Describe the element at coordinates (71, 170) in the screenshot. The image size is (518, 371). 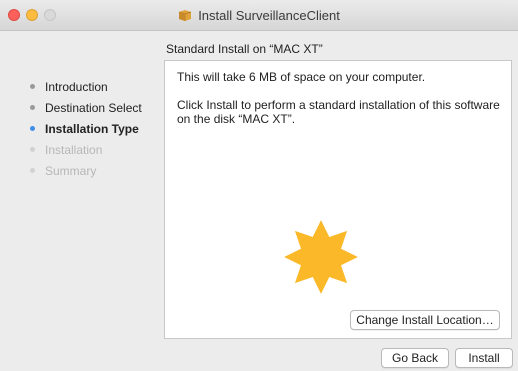
I see `step-label: Summary` at that location.